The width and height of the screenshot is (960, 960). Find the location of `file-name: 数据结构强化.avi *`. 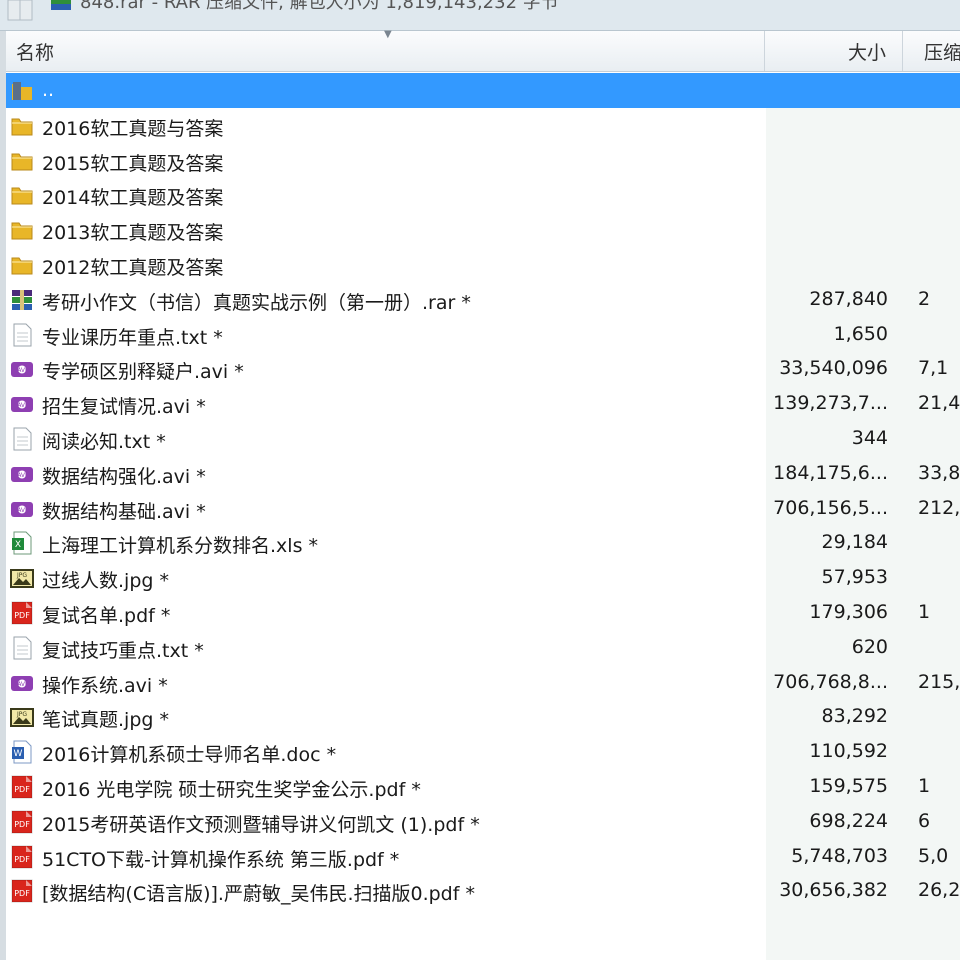

file-name: 数据结构强化.avi * is located at coordinates (124, 476).